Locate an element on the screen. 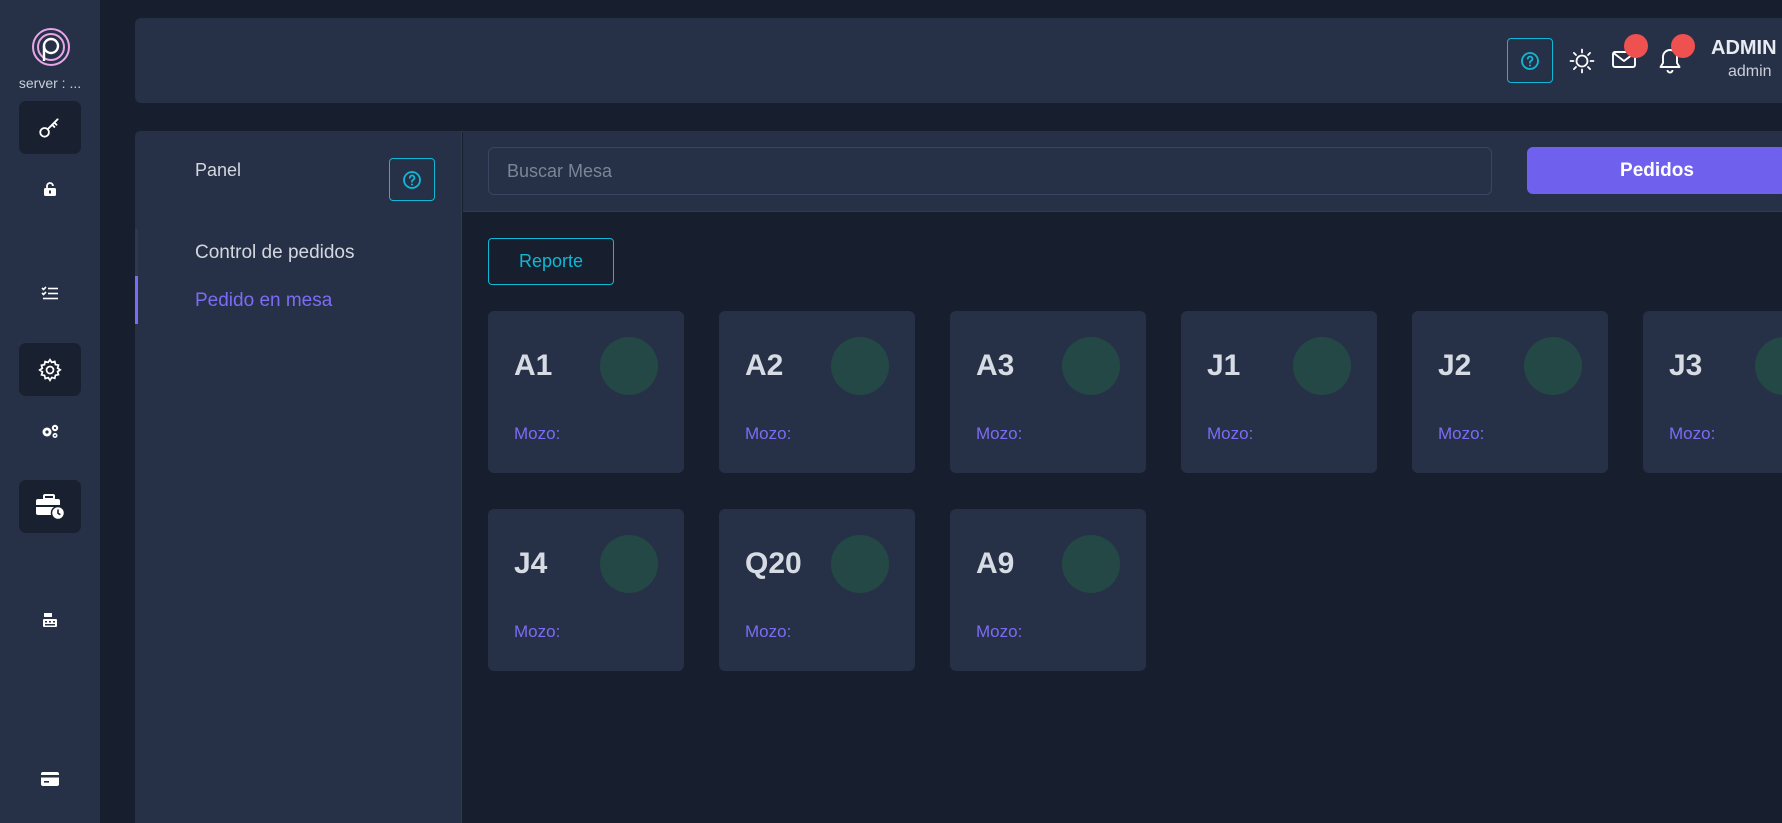 This screenshot has height=823, width=1782. credit-card-icon is located at coordinates (50, 779).